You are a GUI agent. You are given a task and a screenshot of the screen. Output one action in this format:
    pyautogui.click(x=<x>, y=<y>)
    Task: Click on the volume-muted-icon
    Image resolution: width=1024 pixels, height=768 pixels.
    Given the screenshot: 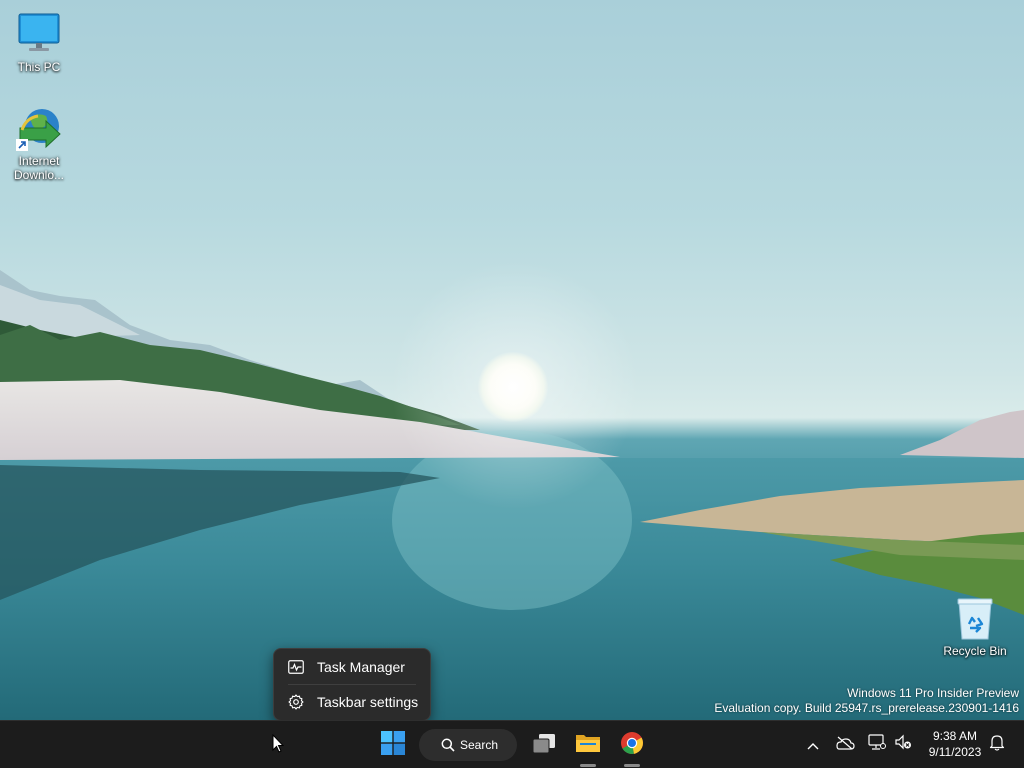 What is the action you would take?
    pyautogui.click(x=903, y=744)
    